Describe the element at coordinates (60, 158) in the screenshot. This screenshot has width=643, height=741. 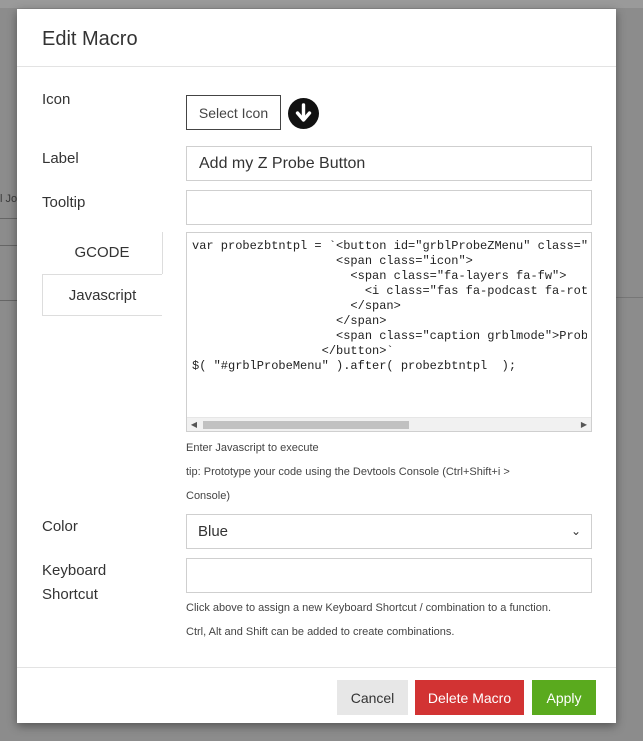
I see `label-label: Label` at that location.